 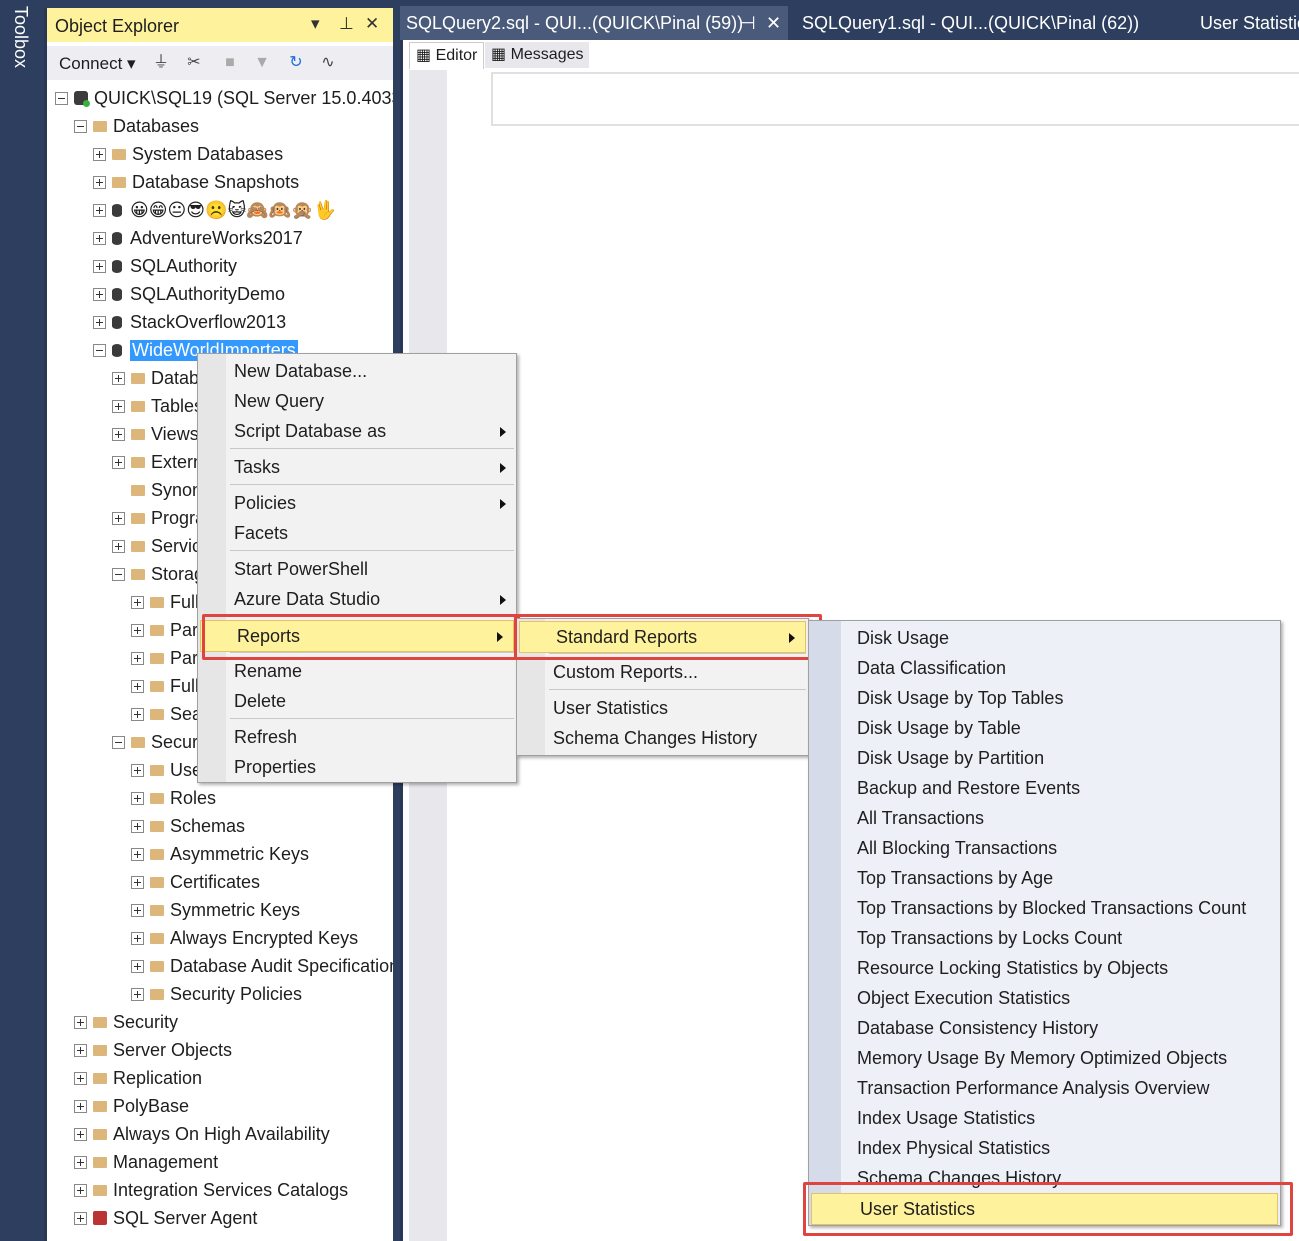 I want to click on tree-node-label: Security, so click(x=145, y=1022).